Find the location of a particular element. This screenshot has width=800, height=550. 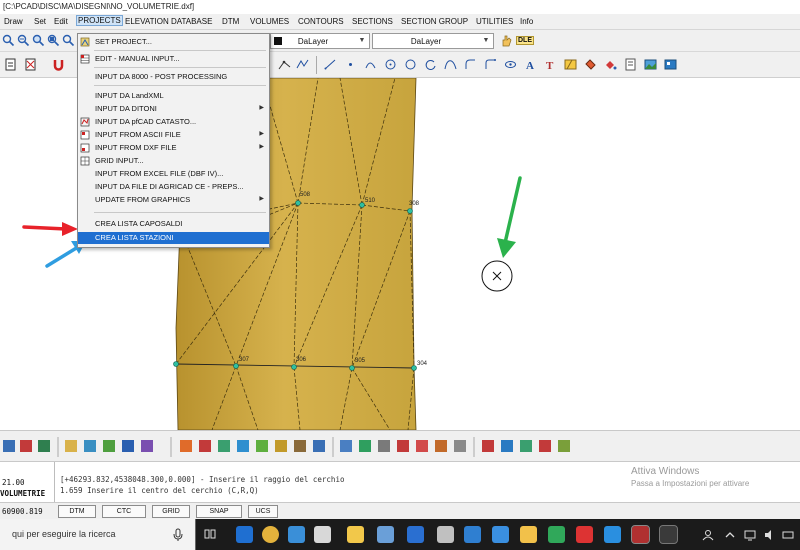

dle-button: DLE is located at coordinates (517, 41).